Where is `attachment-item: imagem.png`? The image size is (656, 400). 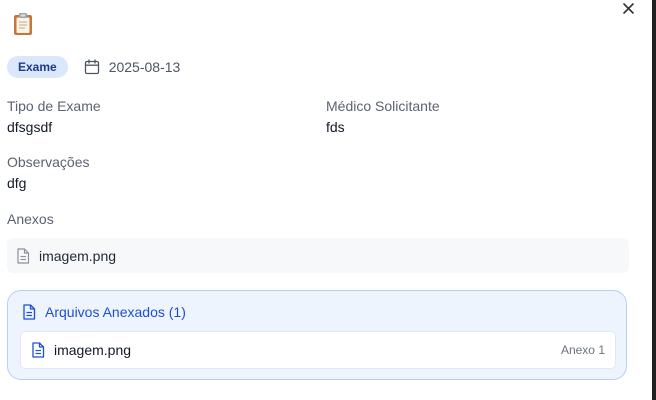 attachment-item: imagem.png is located at coordinates (318, 255).